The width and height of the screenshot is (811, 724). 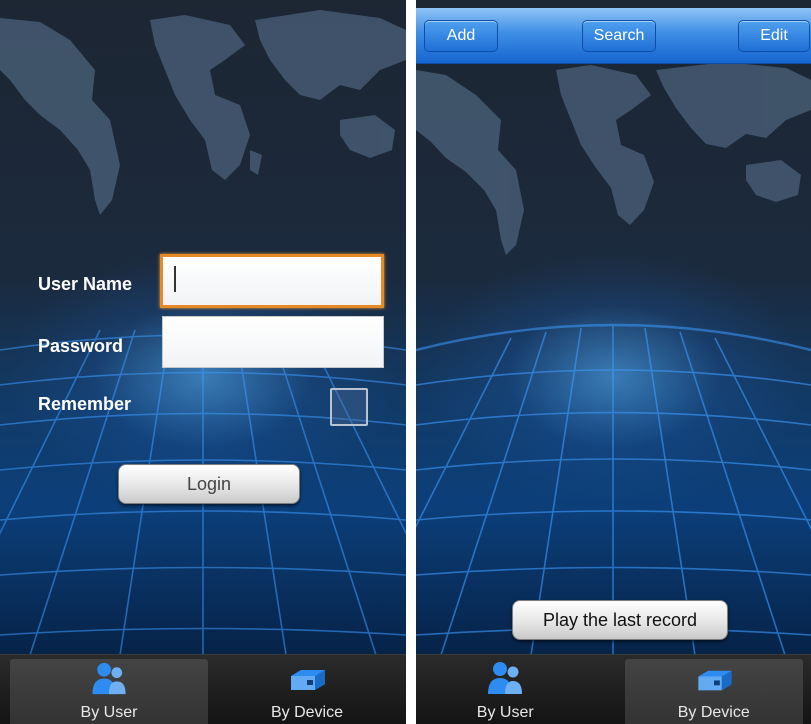 What do you see at coordinates (85, 284) in the screenshot?
I see `username-label: User Name` at bounding box center [85, 284].